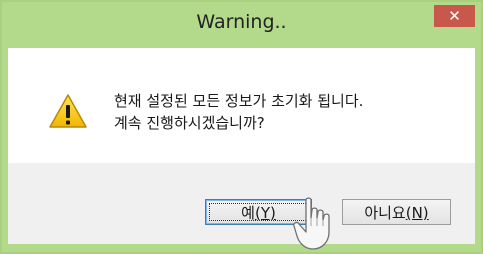 This screenshot has width=483, height=254. Describe the element at coordinates (68, 111) in the screenshot. I see `warning-icon` at that location.